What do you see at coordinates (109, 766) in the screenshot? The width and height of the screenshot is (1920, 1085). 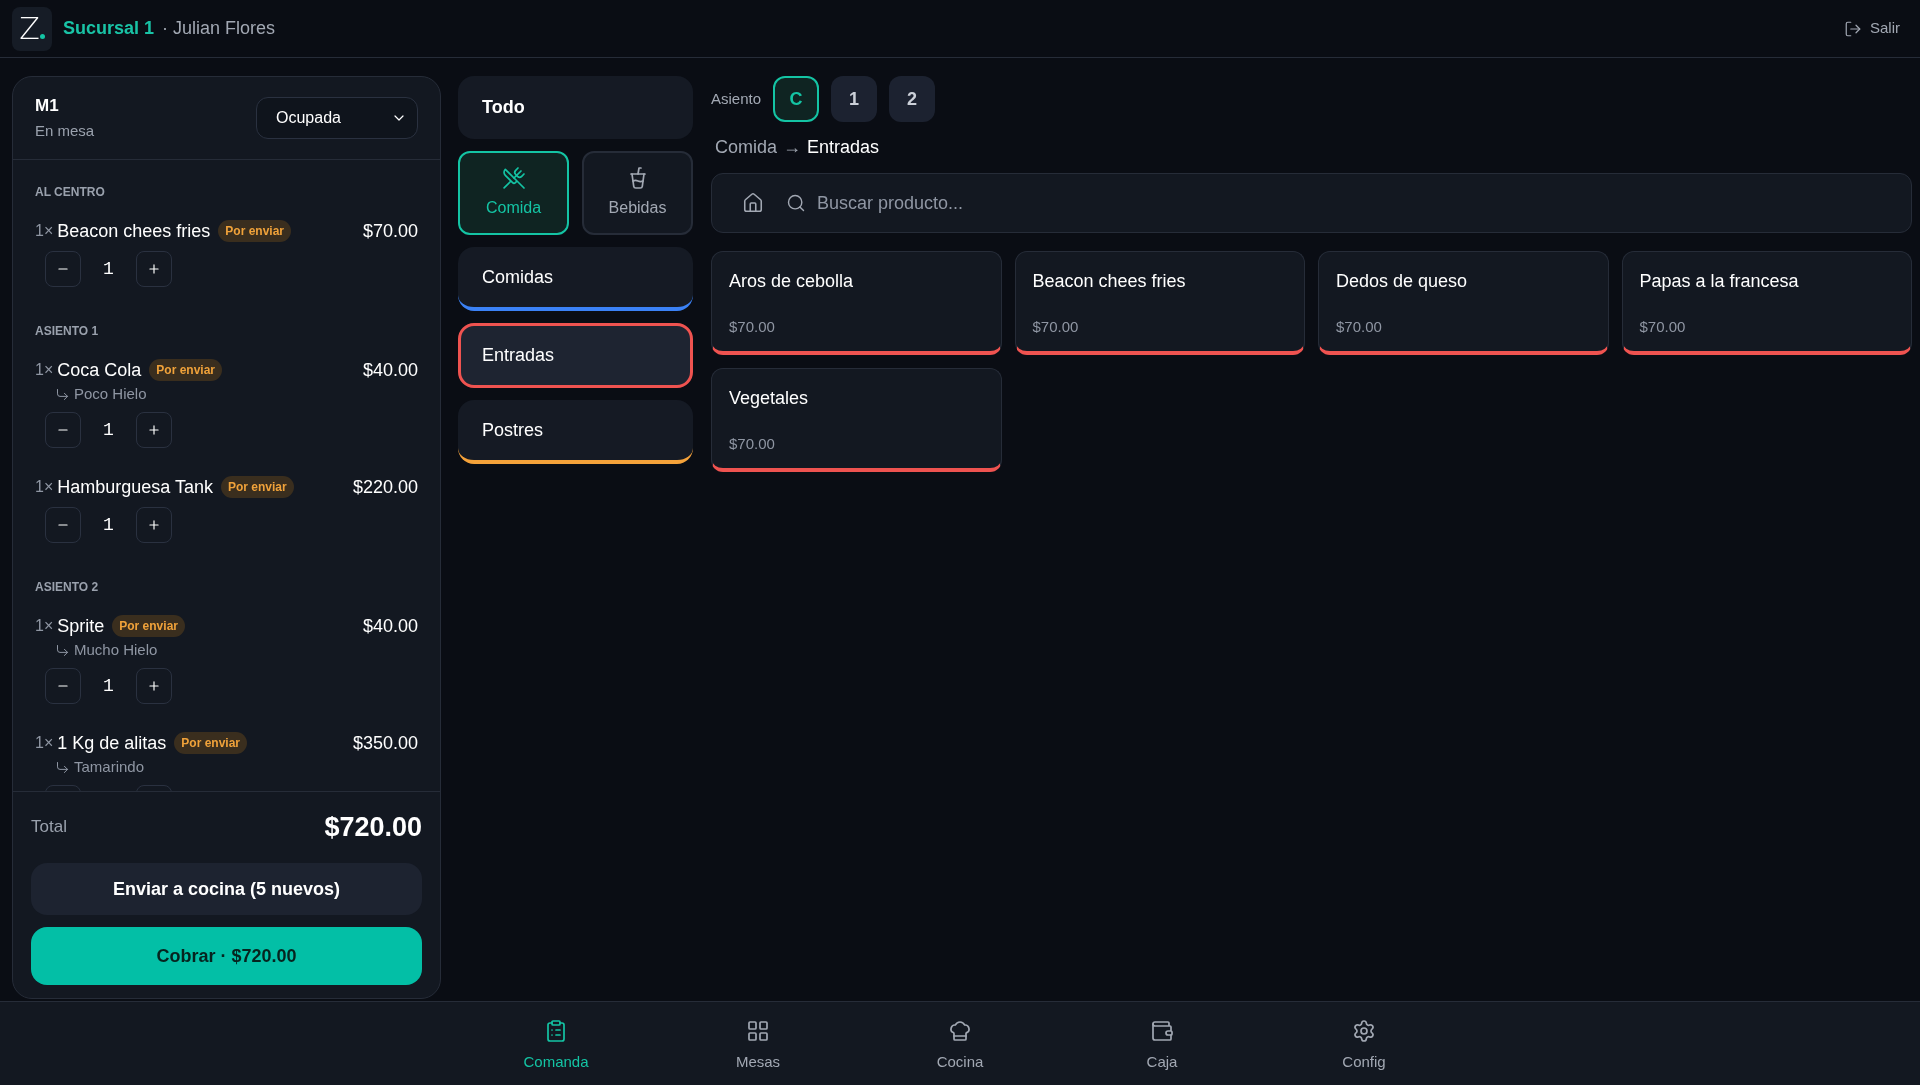 I see `item-note: Tamarindo` at bounding box center [109, 766].